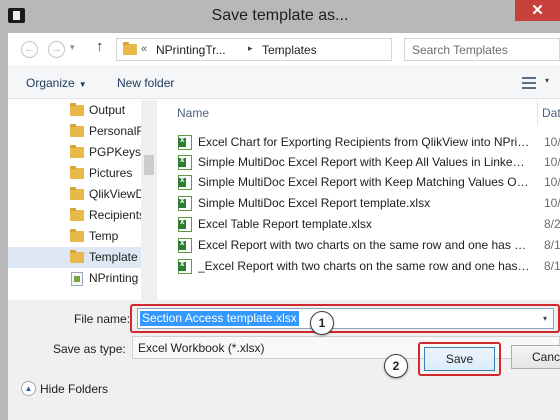 This screenshot has height=420, width=560. I want to click on save-as-type-value: Excel Workbook (*.xlsx), so click(201, 348).